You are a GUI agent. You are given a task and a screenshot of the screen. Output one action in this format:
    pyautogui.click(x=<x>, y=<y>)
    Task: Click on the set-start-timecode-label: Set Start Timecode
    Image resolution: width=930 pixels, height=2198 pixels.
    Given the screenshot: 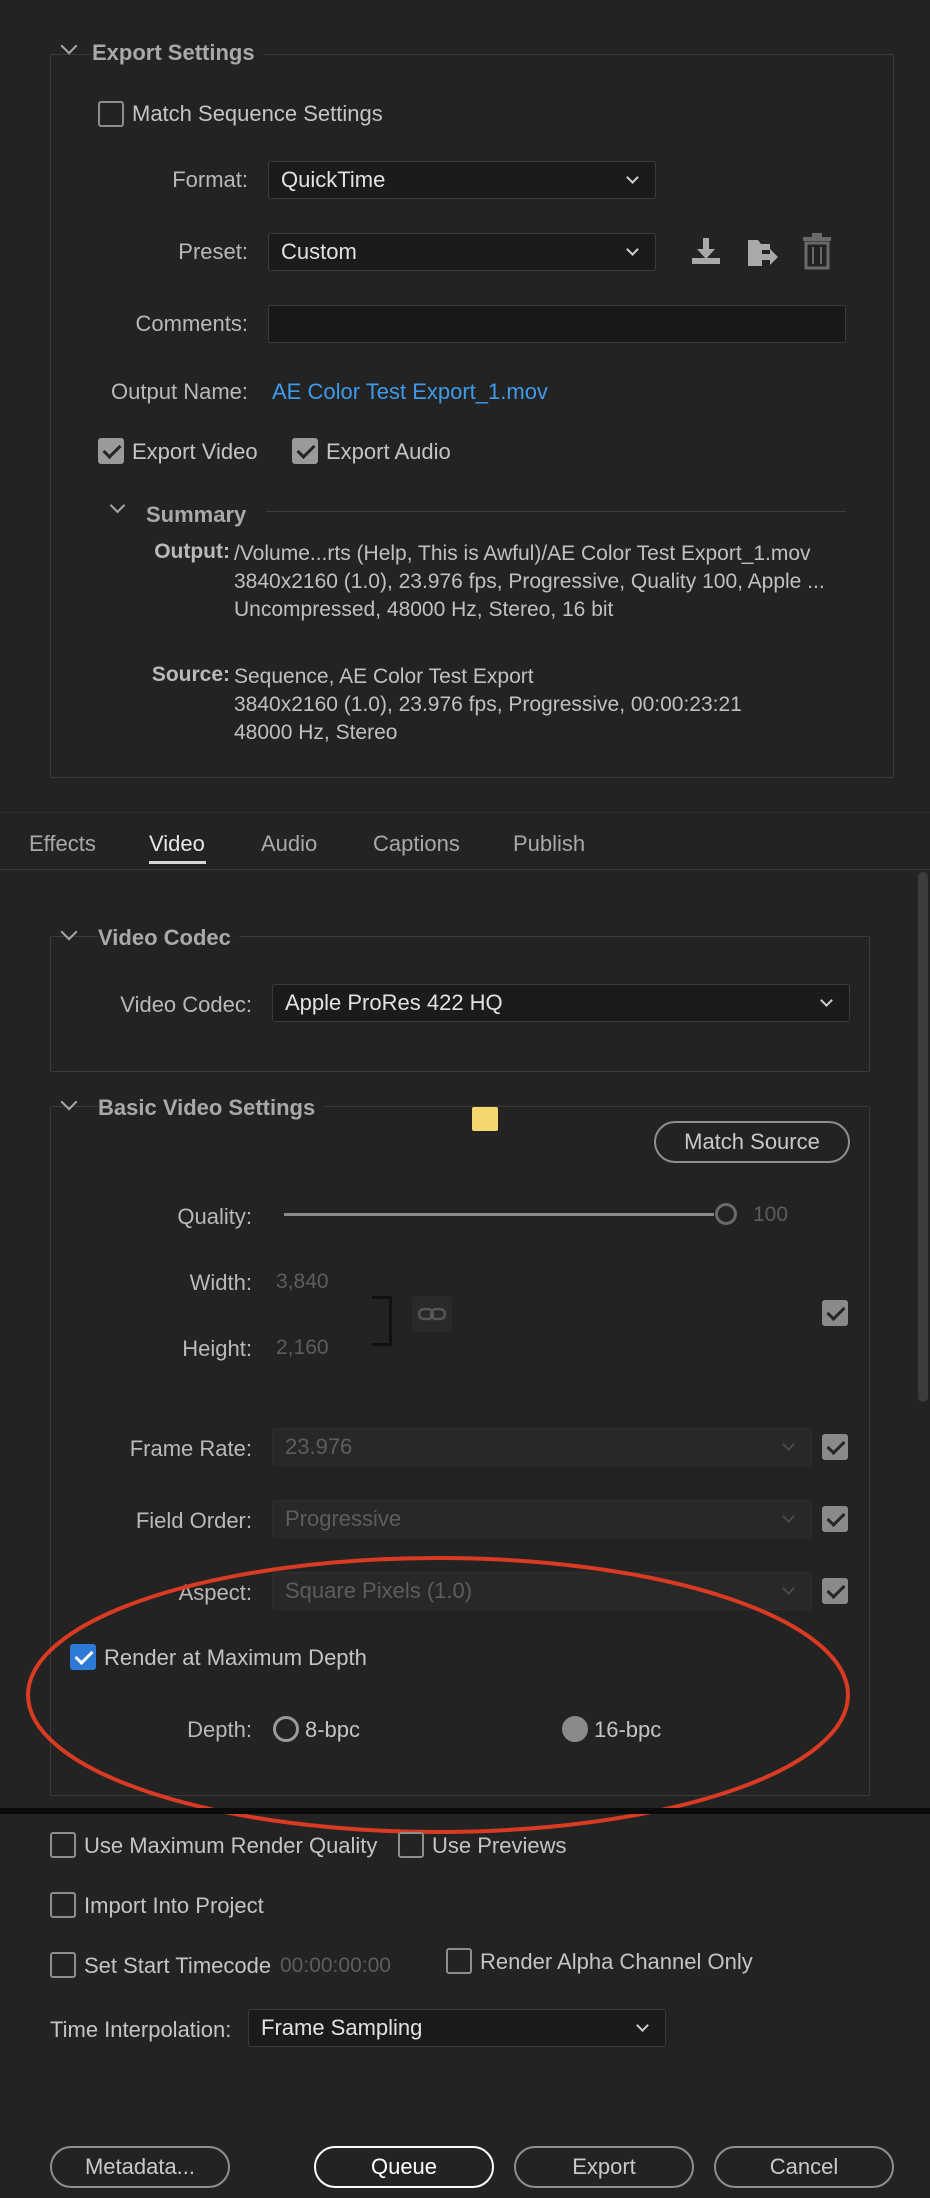 What is the action you would take?
    pyautogui.click(x=178, y=1965)
    